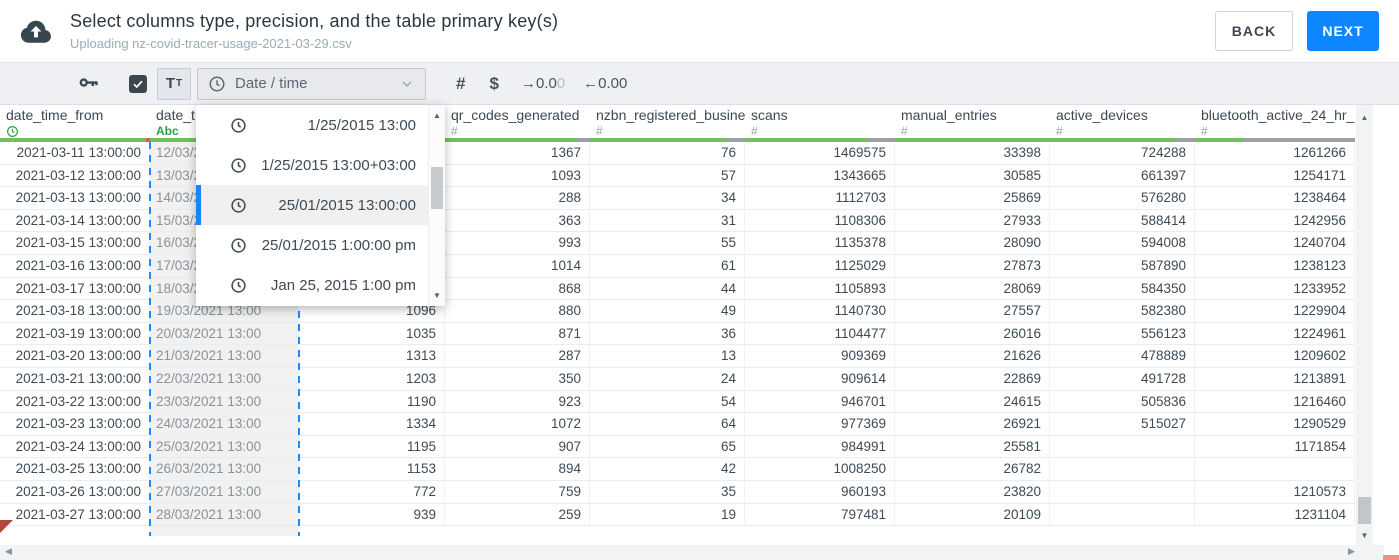 The width and height of the screenshot is (1399, 560). I want to click on table-cell: 2021-03-23 13:00:00, so click(75, 424).